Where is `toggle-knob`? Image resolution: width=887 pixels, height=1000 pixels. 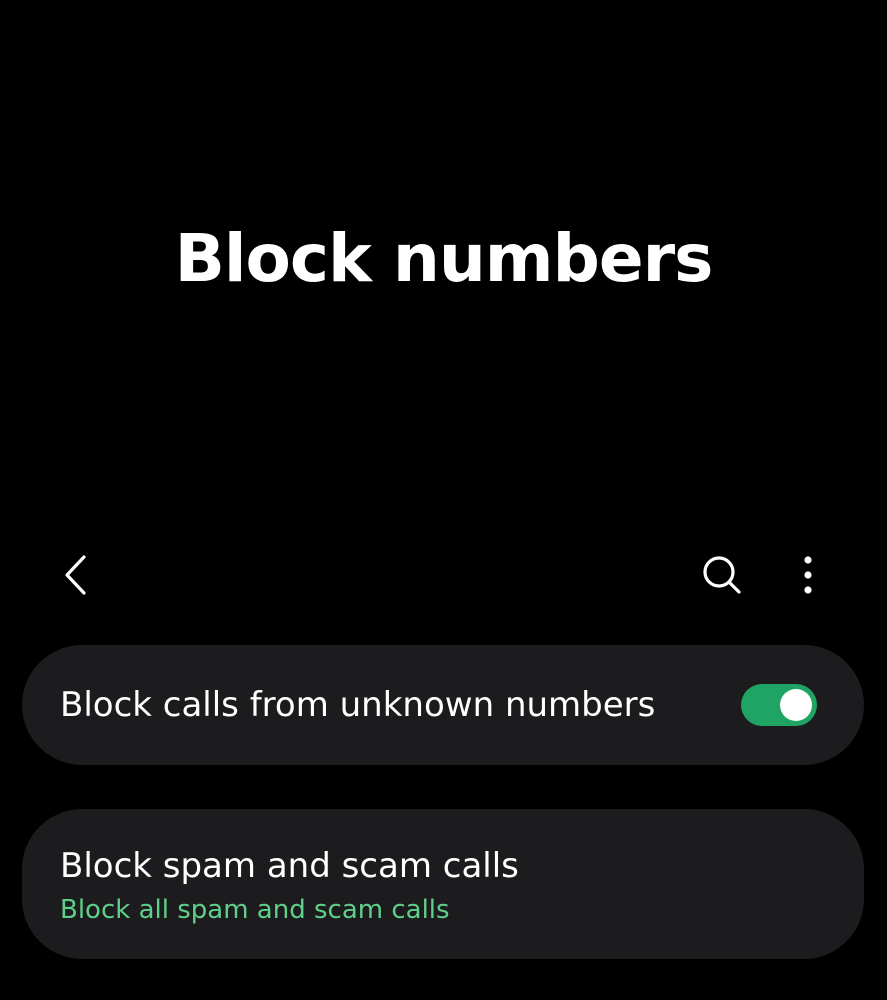 toggle-knob is located at coordinates (796, 705).